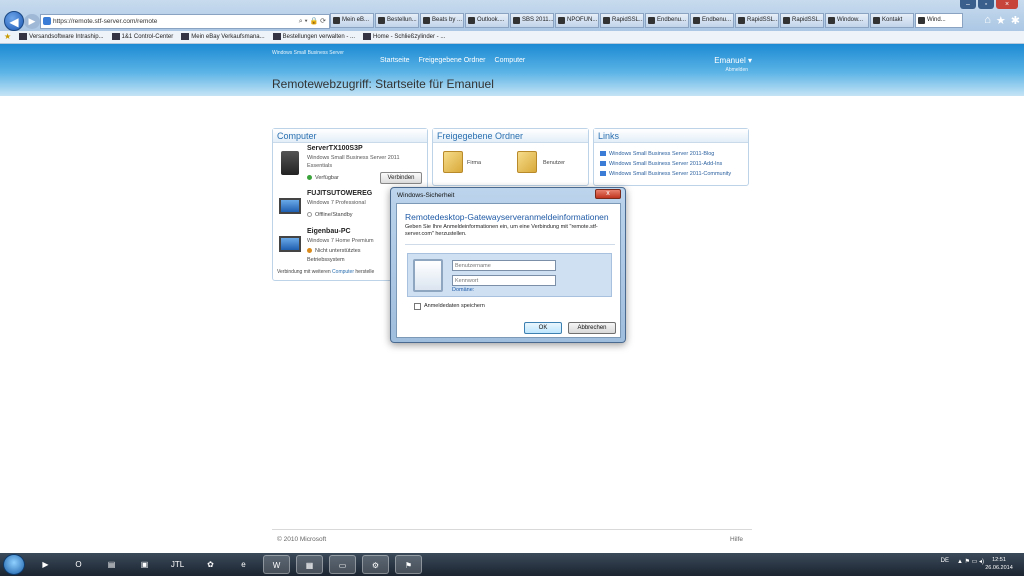  I want to click on taskbar-app-button: W, so click(276, 564).